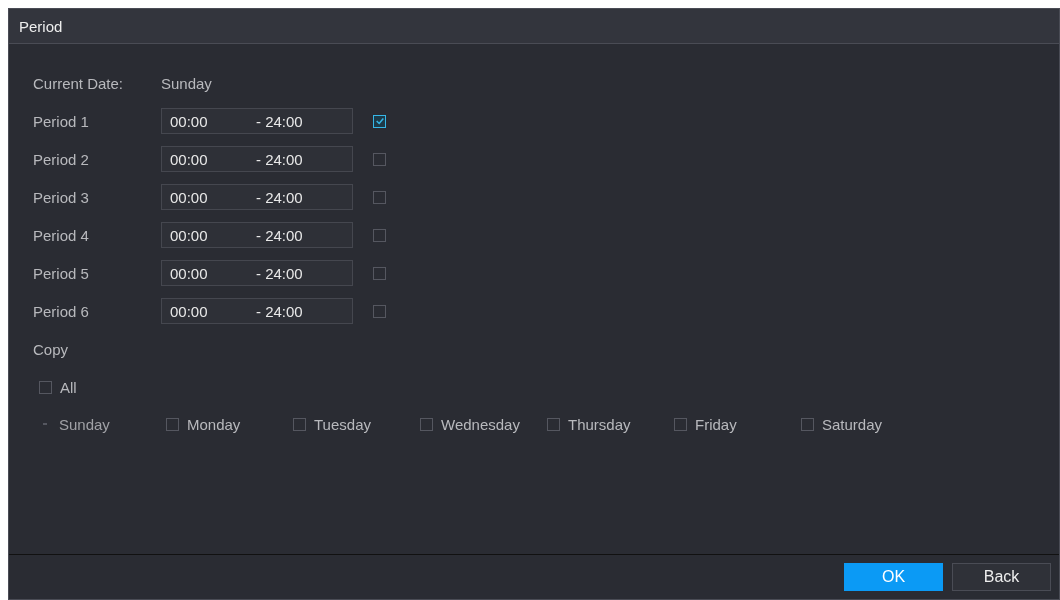 The image size is (1060, 600). Describe the element at coordinates (79, 83) in the screenshot. I see `field-label: Current Date:` at that location.